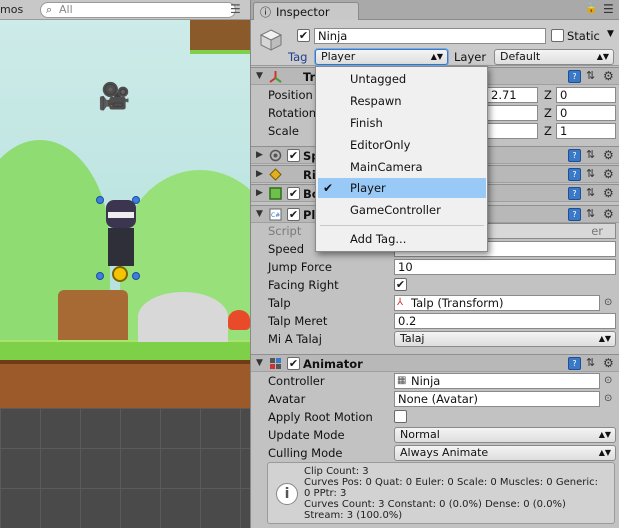  Describe the element at coordinates (303, 35) in the screenshot. I see `active-checkbox: ✔` at that location.